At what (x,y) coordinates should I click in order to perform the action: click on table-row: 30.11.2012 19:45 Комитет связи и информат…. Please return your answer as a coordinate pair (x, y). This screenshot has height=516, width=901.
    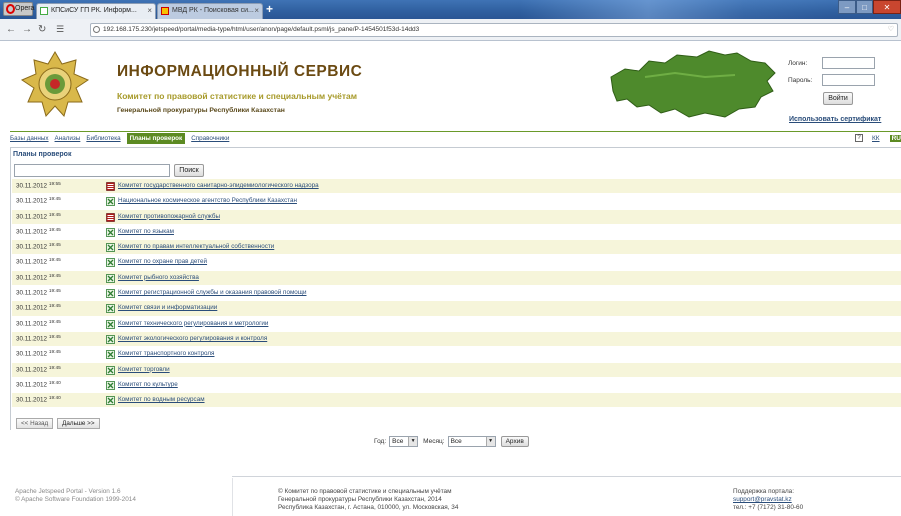
    Looking at the image, I should click on (456, 309).